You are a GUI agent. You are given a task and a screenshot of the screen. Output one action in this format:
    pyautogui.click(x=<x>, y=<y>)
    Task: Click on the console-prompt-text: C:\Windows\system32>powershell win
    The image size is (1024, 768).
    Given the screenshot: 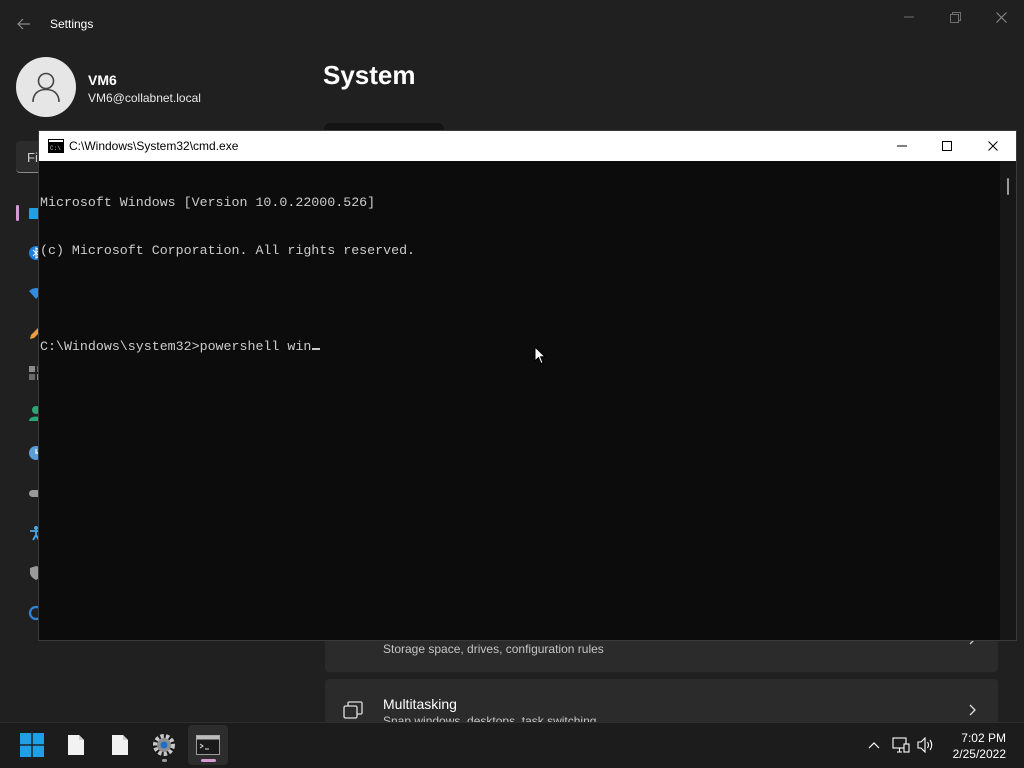 What is the action you would take?
    pyautogui.click(x=176, y=346)
    